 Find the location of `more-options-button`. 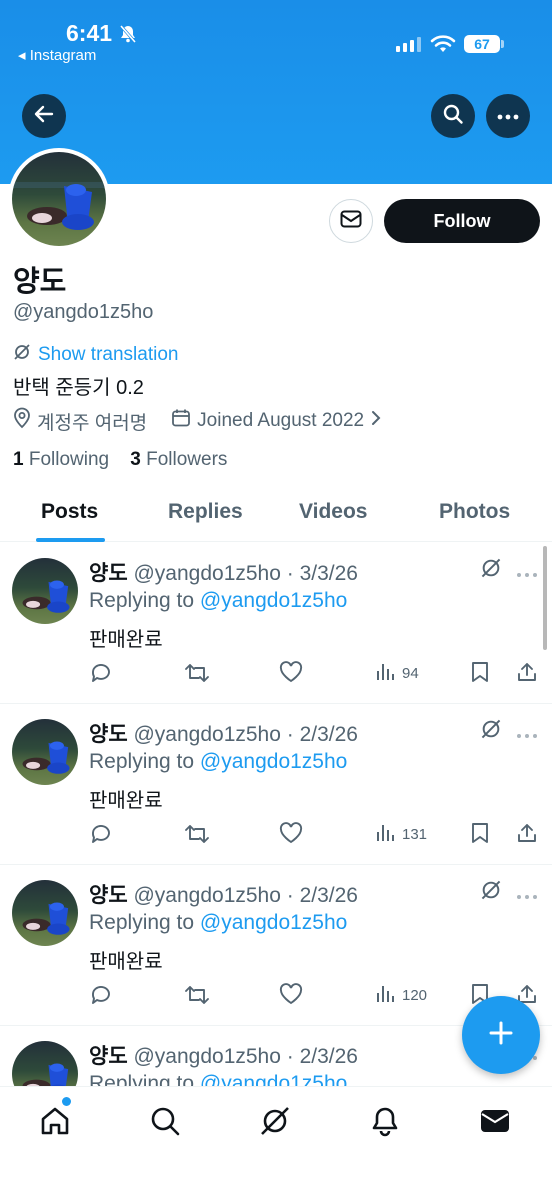

more-options-button is located at coordinates (508, 116).